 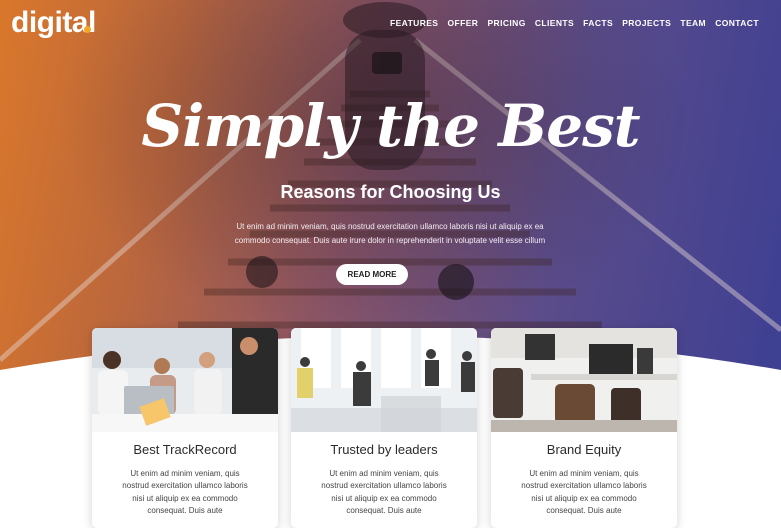 What do you see at coordinates (693, 23) in the screenshot?
I see `nav-item-team: TEAM` at bounding box center [693, 23].